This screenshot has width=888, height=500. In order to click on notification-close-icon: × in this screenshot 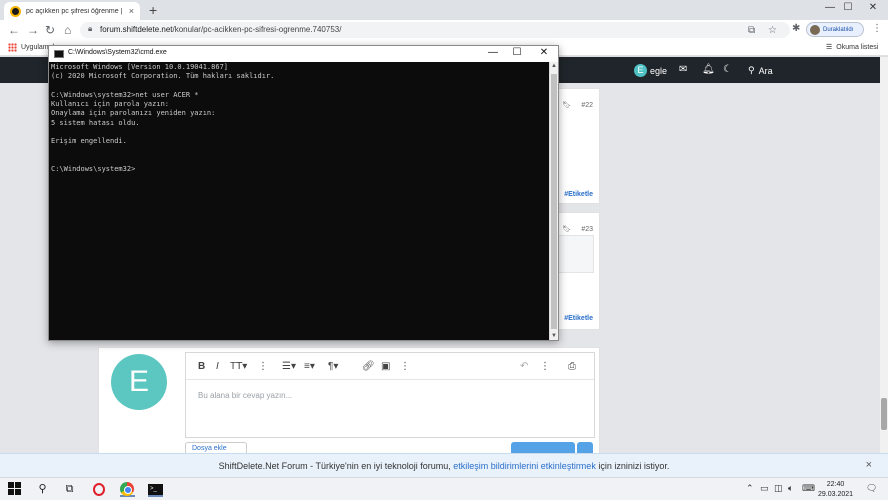, I will do `click(869, 465)`.